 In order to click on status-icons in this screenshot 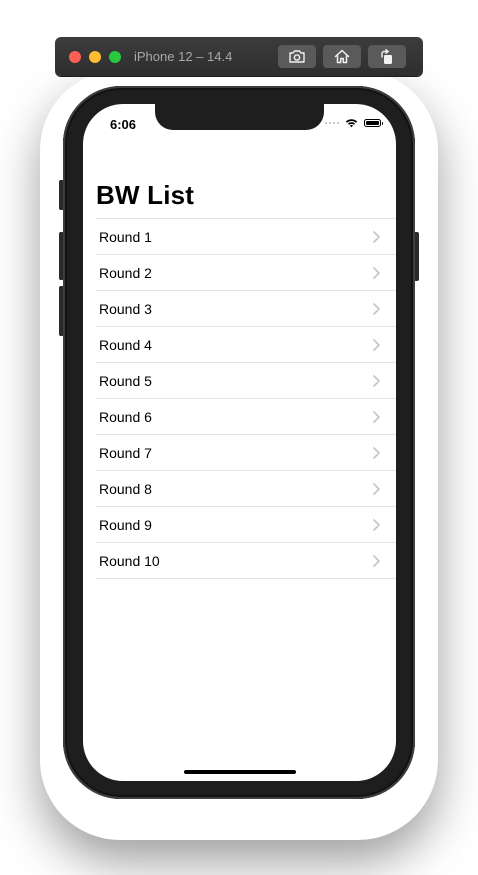, I will do `click(354, 123)`.